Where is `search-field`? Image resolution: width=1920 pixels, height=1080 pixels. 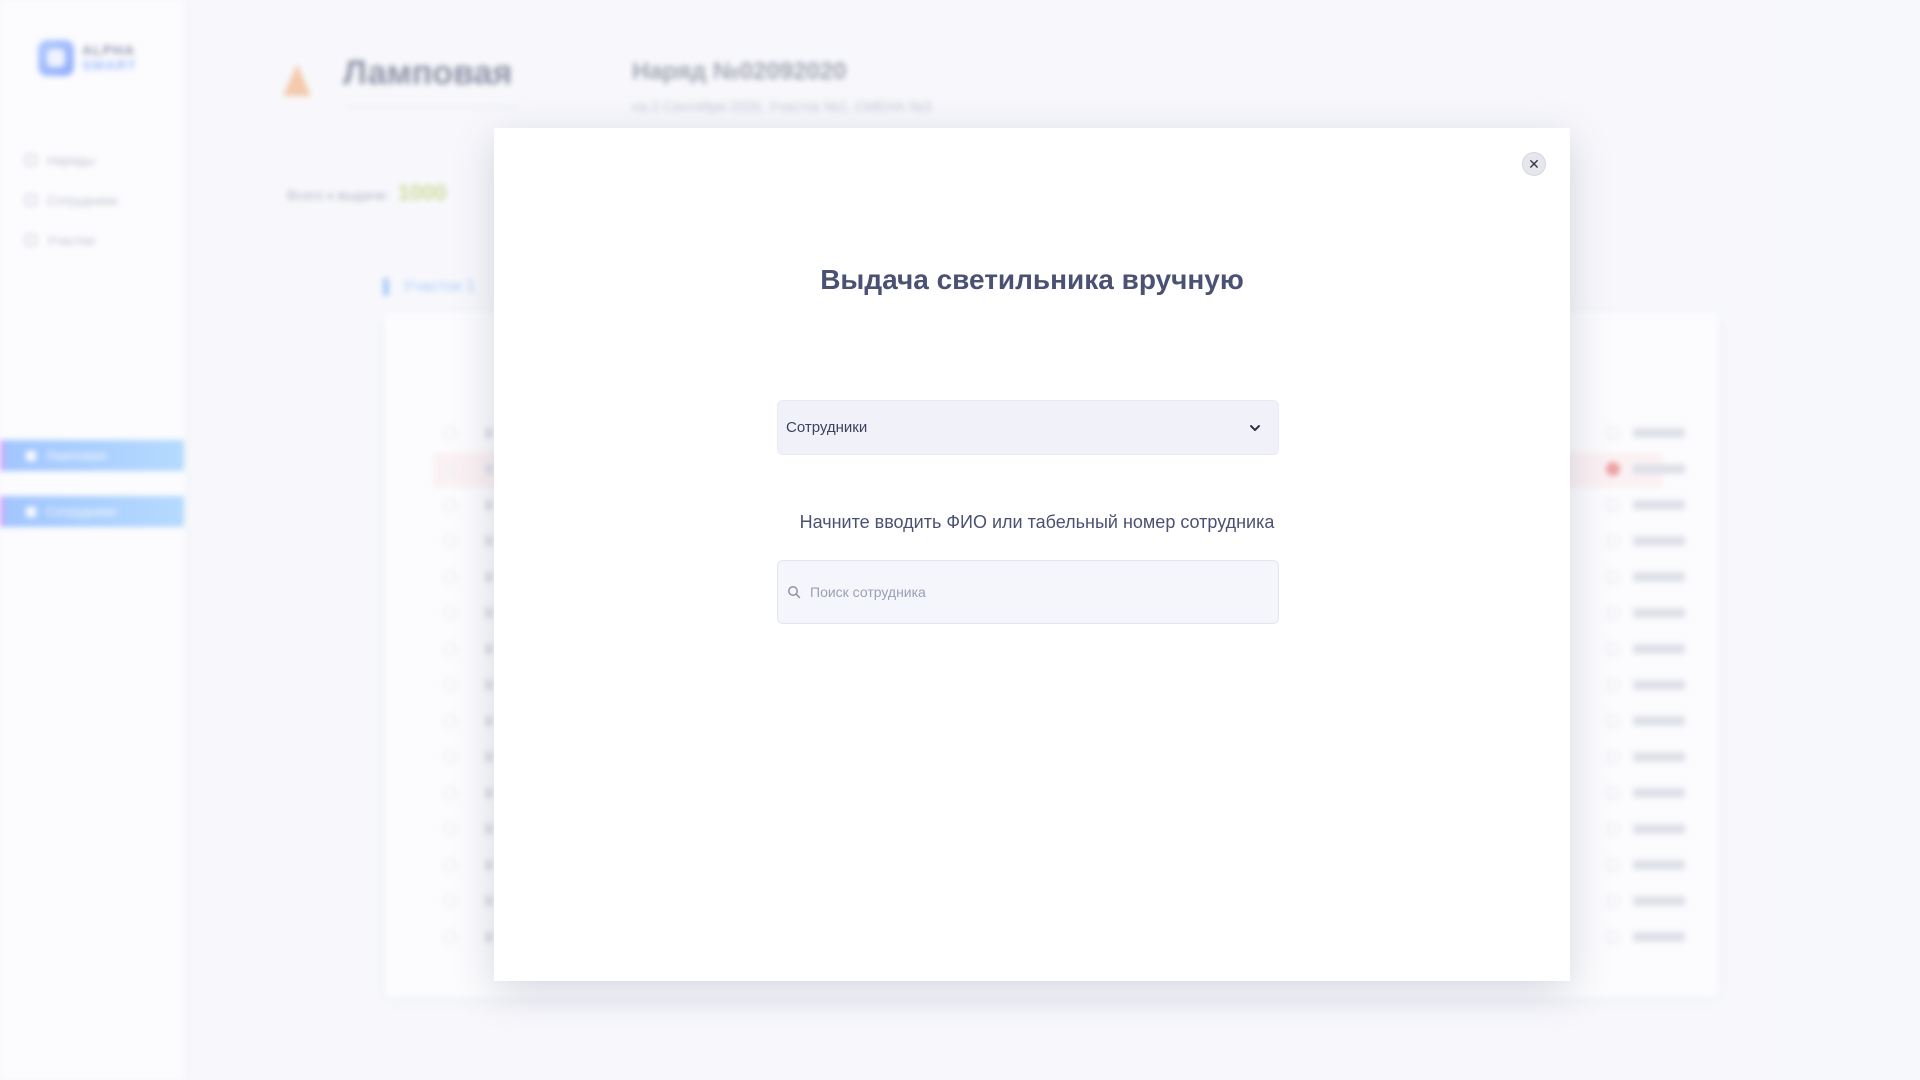 search-field is located at coordinates (1028, 592).